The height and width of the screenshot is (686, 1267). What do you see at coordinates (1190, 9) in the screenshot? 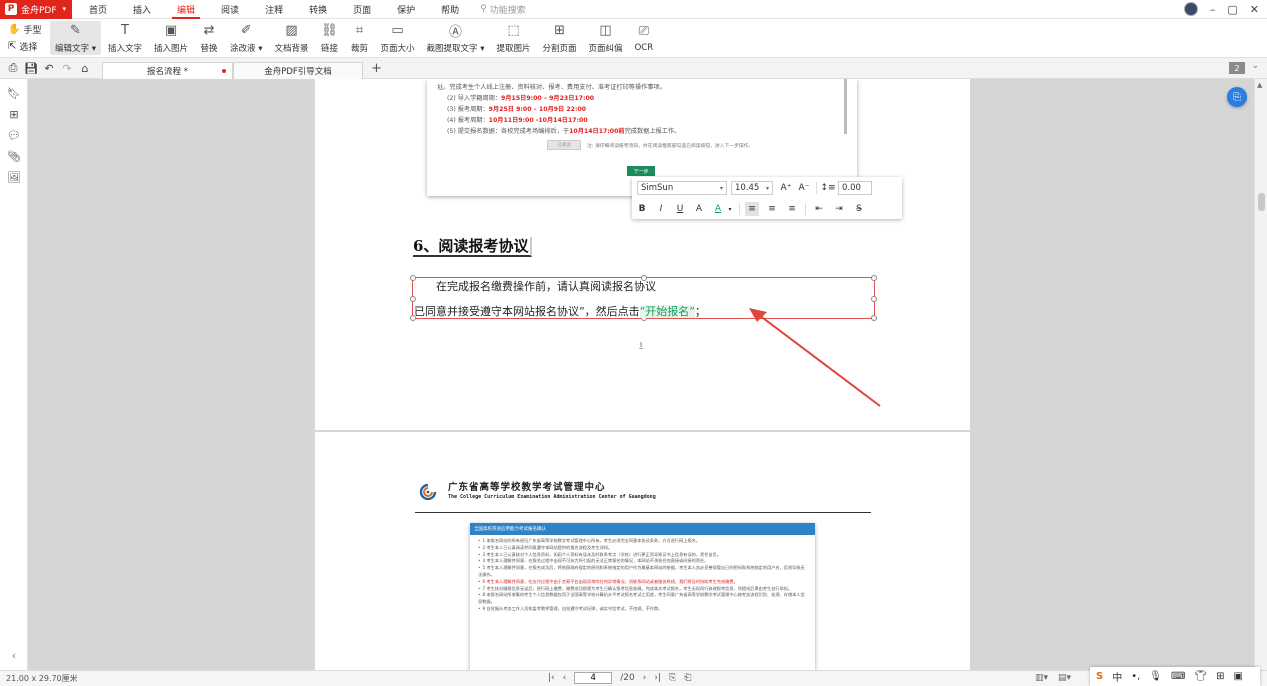
I see `avatar` at bounding box center [1190, 9].